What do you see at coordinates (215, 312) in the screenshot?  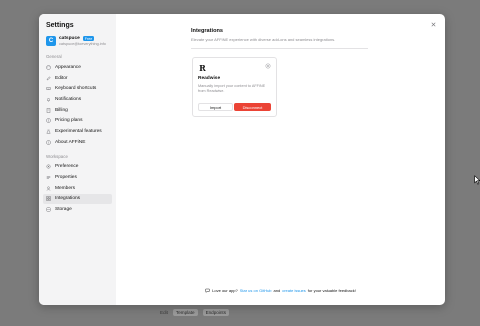 I see `backdrop-endpoints-pill: Endpoints` at bounding box center [215, 312].